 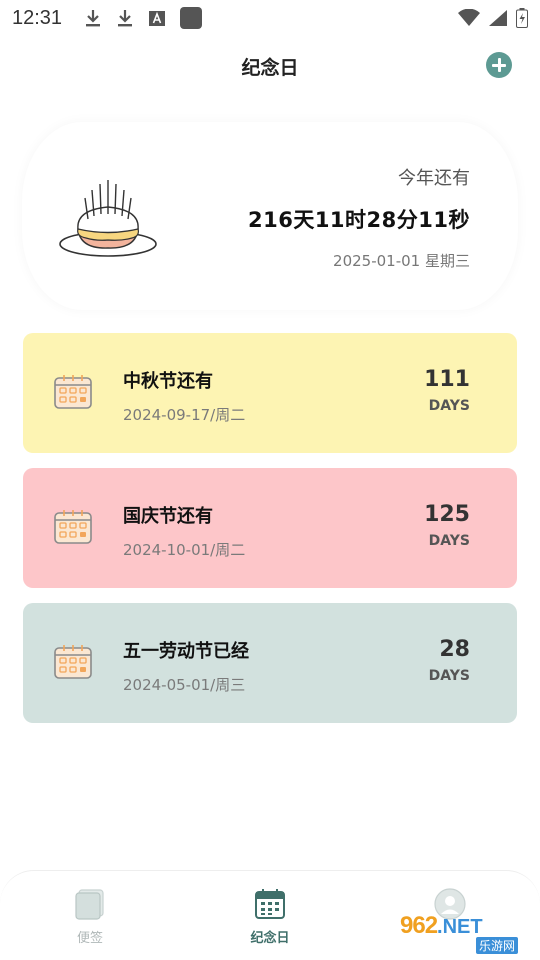 What do you see at coordinates (469, 17) in the screenshot?
I see `wifi-icon` at bounding box center [469, 17].